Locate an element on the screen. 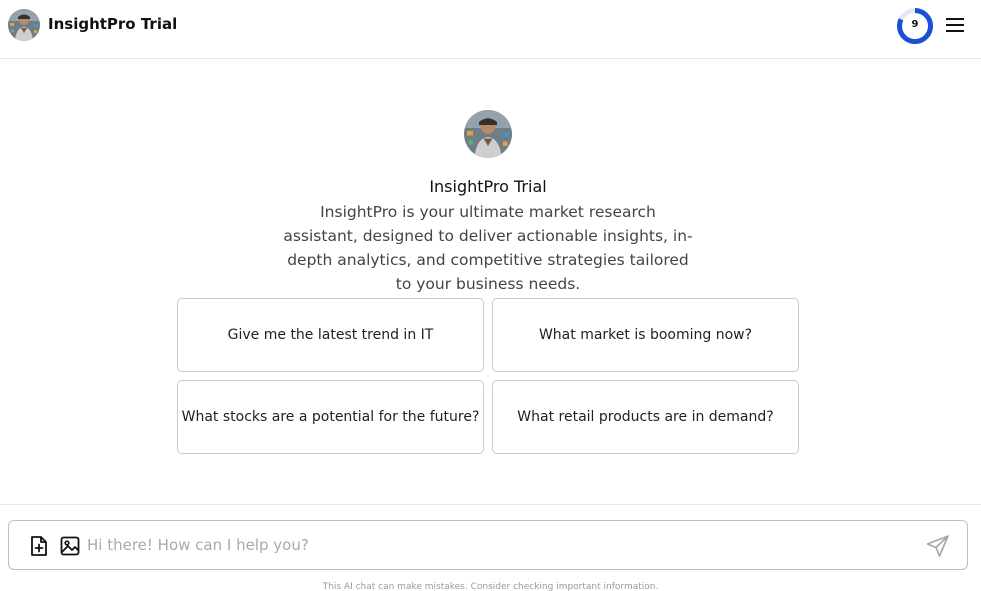 The width and height of the screenshot is (981, 591). top-bar: InsightPro Trial 9 is located at coordinates (490, 29).